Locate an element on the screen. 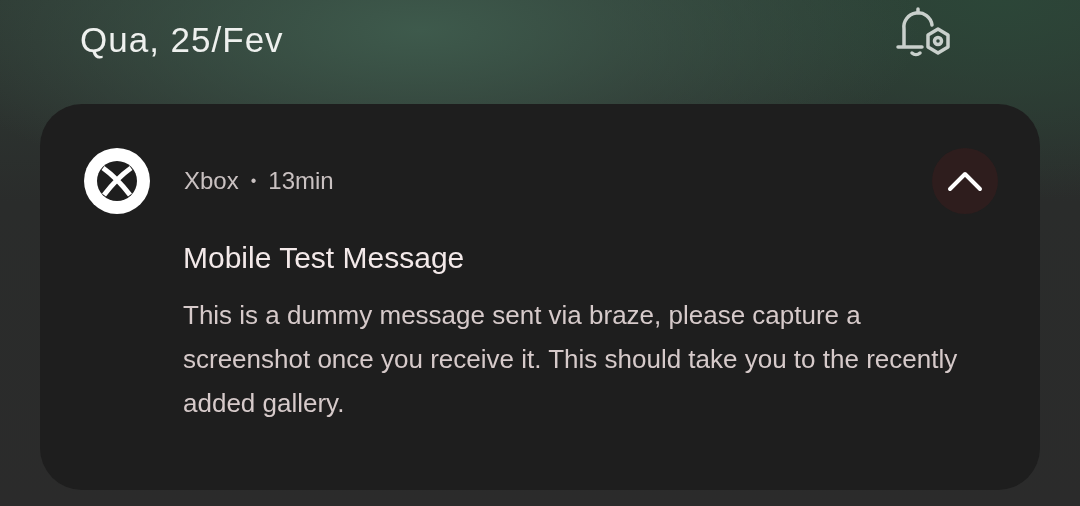 This screenshot has height=506, width=1080. date-text: Qua, 25/Fev is located at coordinates (182, 40).